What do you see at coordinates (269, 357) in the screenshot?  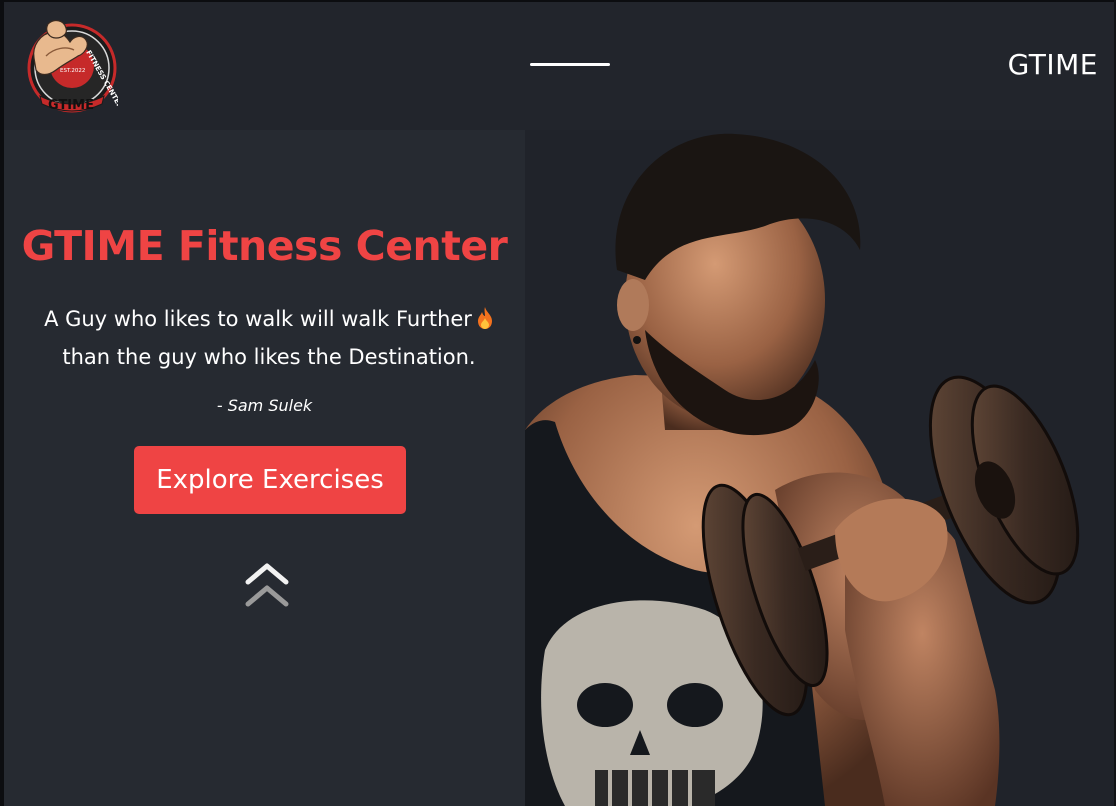 I see `quote-line-2: than the guy who likes the Destination.` at bounding box center [269, 357].